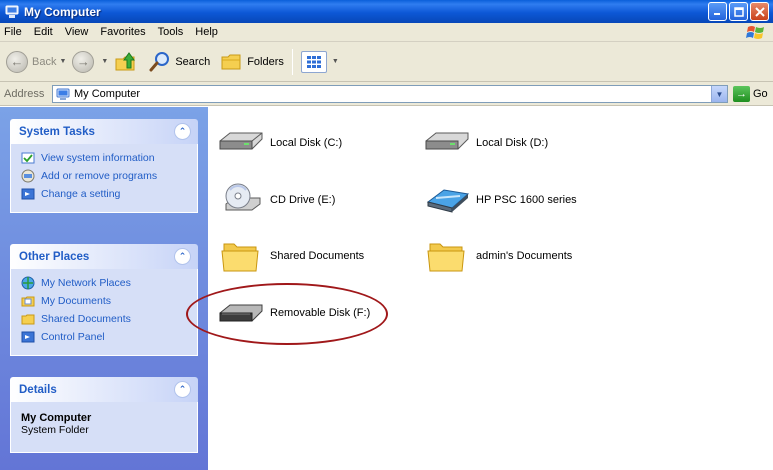  Describe the element at coordinates (62, 61) in the screenshot. I see `back-dropdown-icon: ▼` at that location.